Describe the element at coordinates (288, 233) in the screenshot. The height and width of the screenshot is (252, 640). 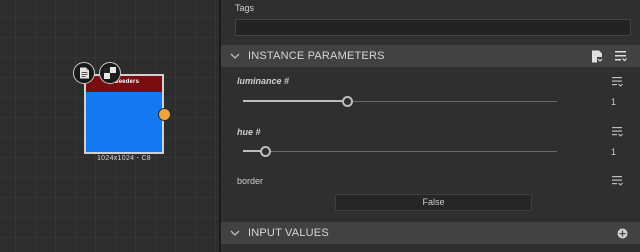
I see `input-values-title: INPUT VALUES` at that location.